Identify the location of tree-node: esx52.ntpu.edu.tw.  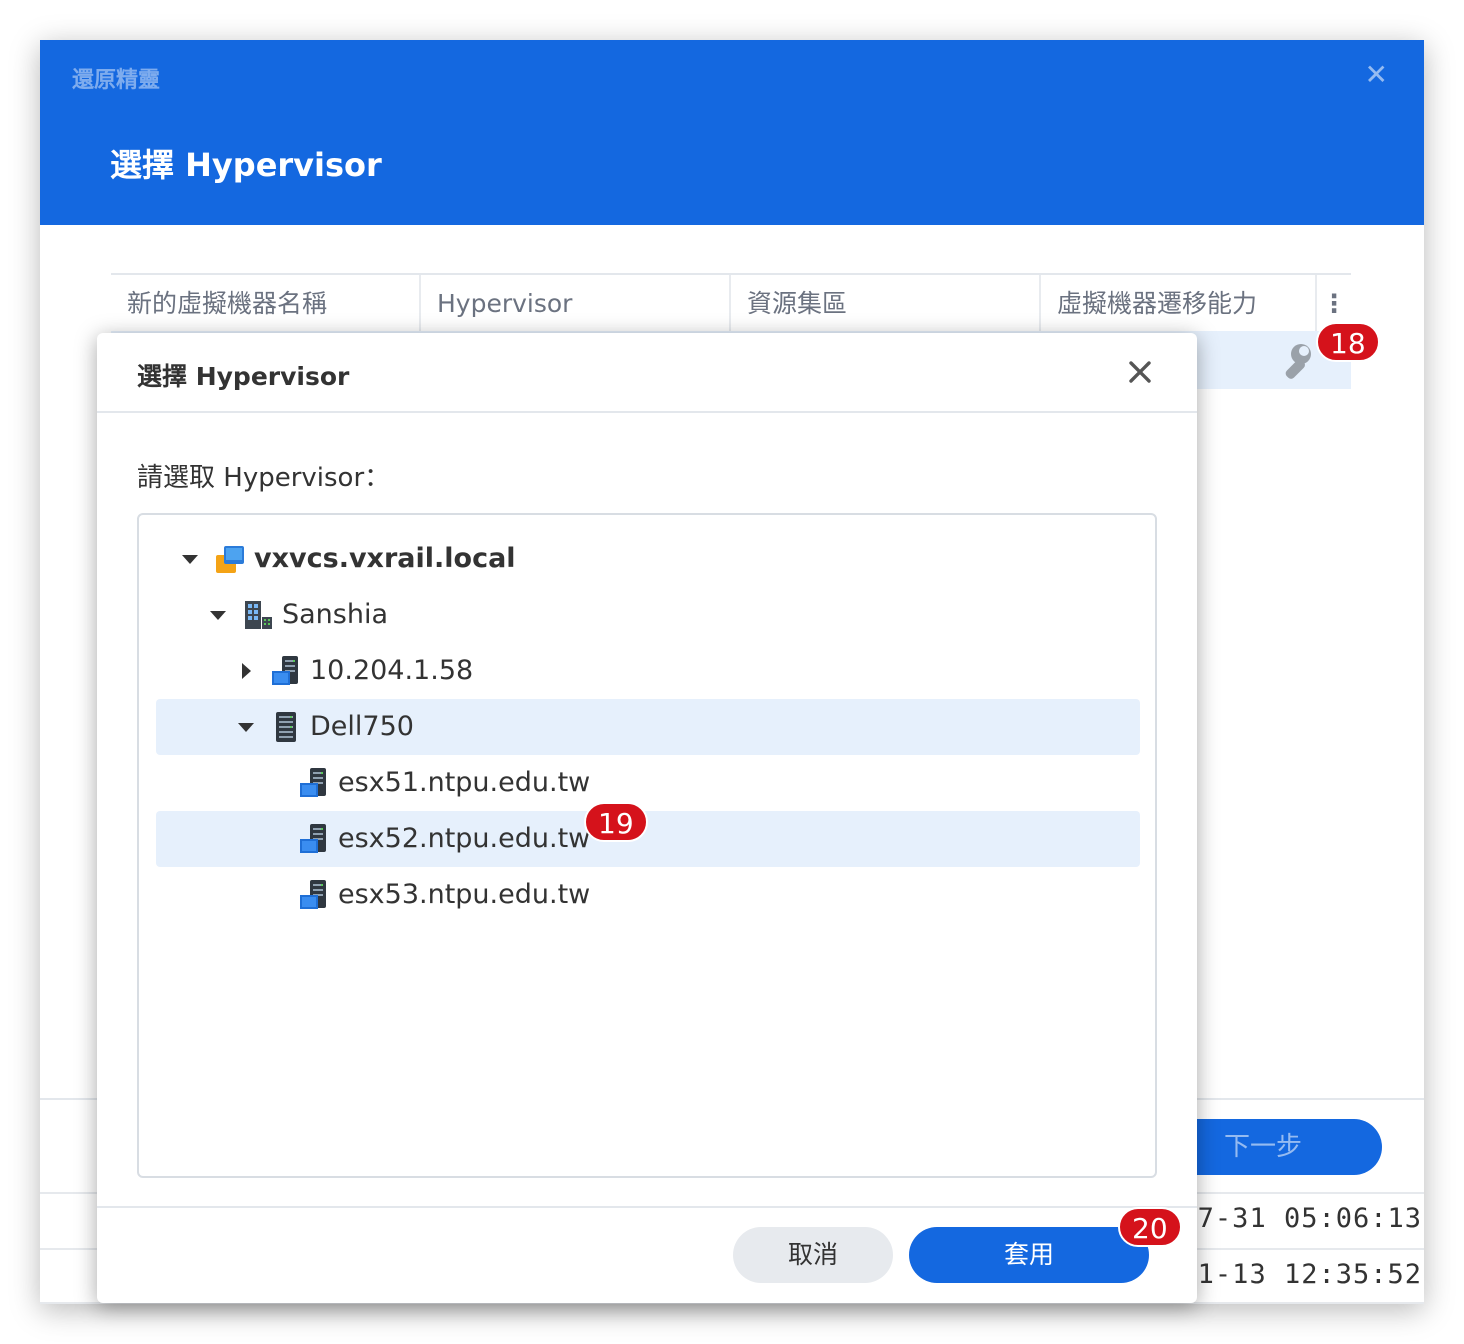
(648, 839).